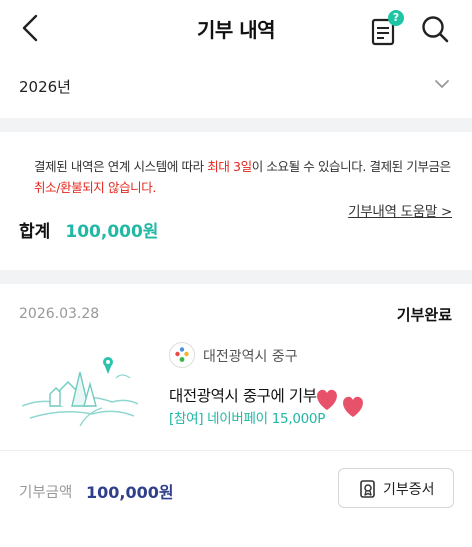 The width and height of the screenshot is (472, 547). I want to click on organization-name: 대전광역시 중구, so click(250, 357).